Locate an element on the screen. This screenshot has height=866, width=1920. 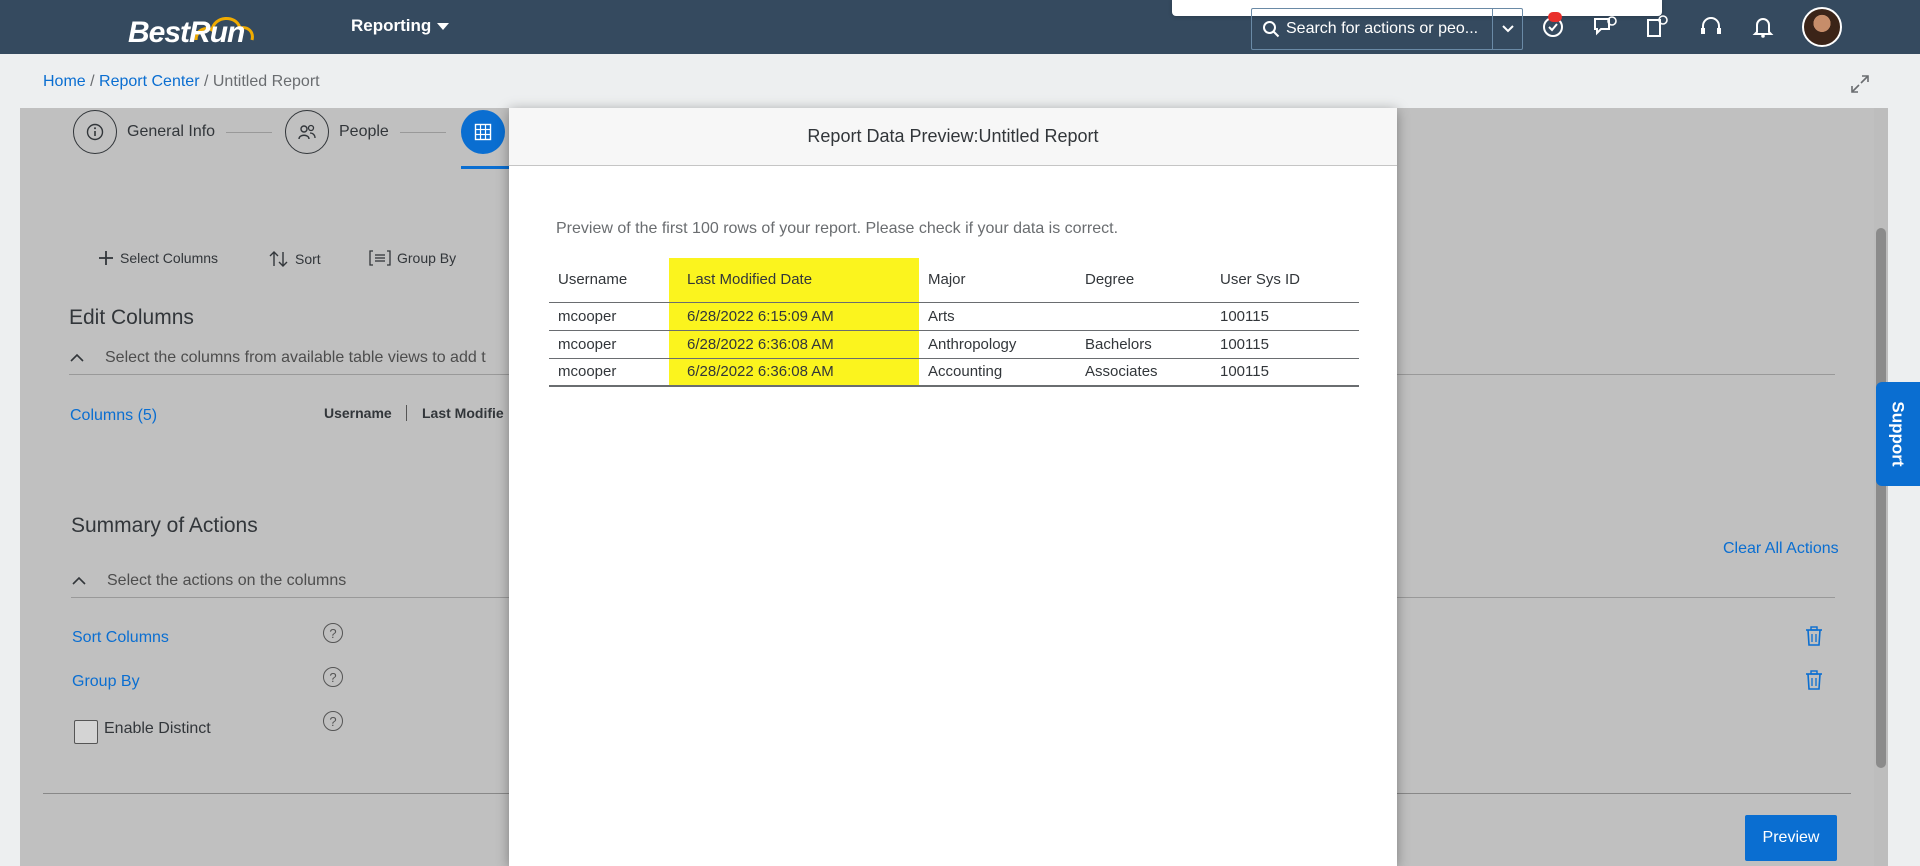
breadcrumb-current: Untitled Report is located at coordinates (266, 81).